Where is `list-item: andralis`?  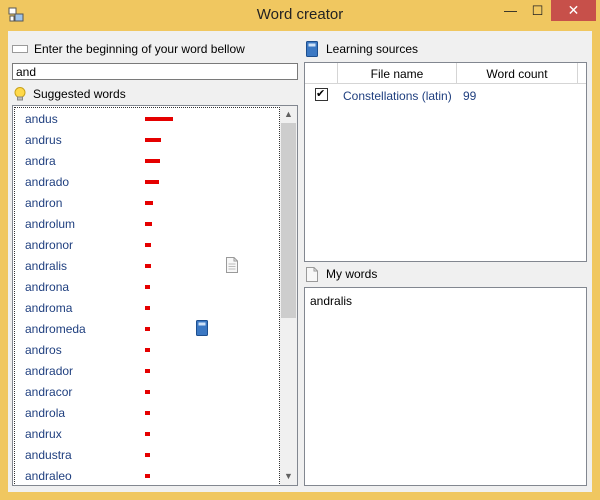
list-item: andralis is located at coordinates (150, 266).